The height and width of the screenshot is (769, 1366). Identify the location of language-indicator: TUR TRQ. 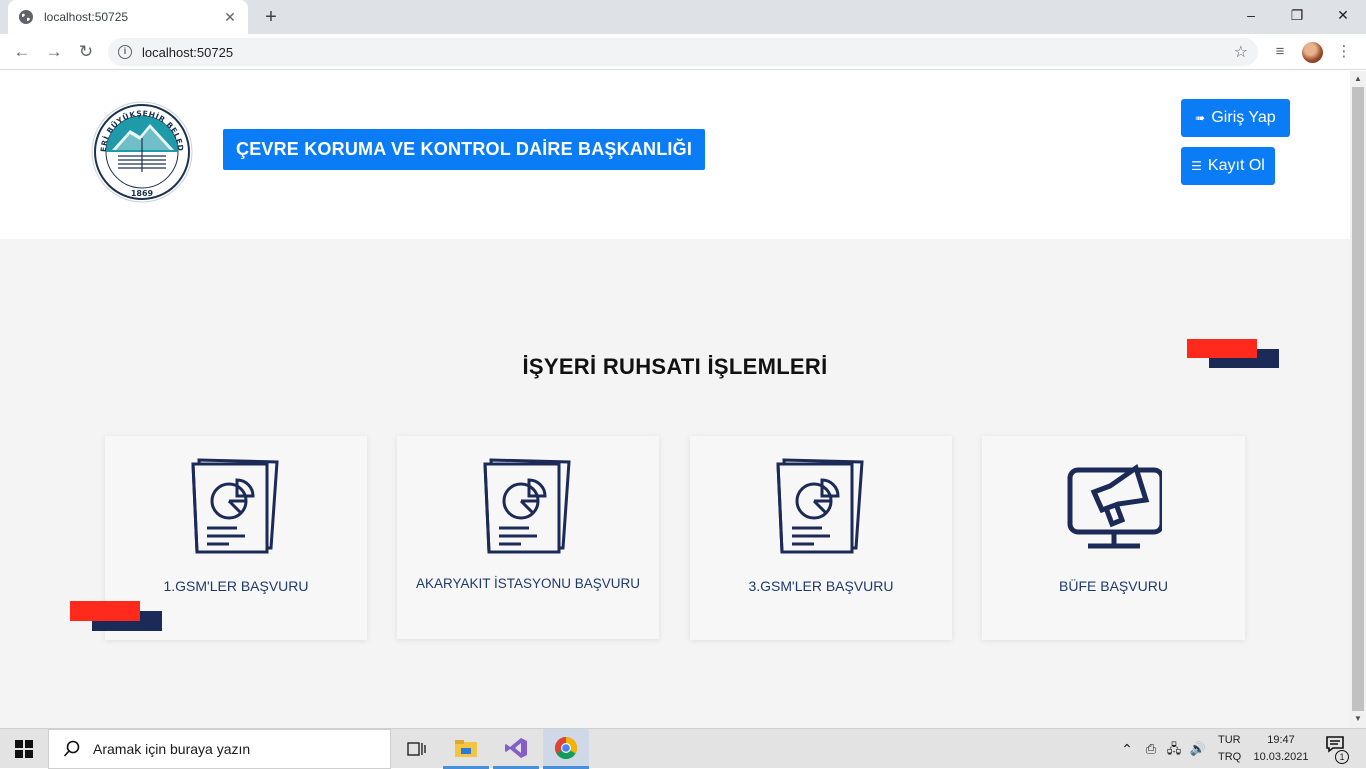
(1229, 749).